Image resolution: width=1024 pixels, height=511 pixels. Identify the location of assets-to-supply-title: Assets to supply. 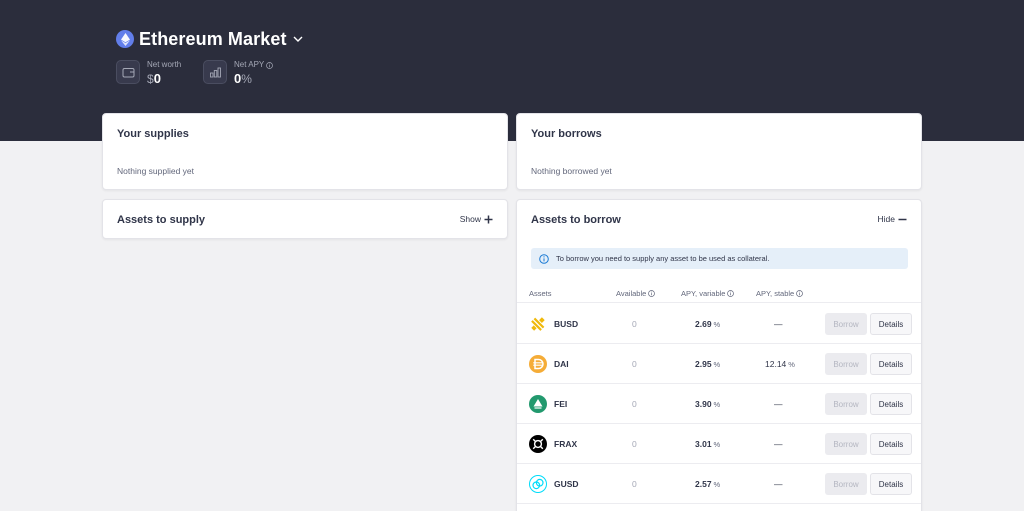
(161, 220).